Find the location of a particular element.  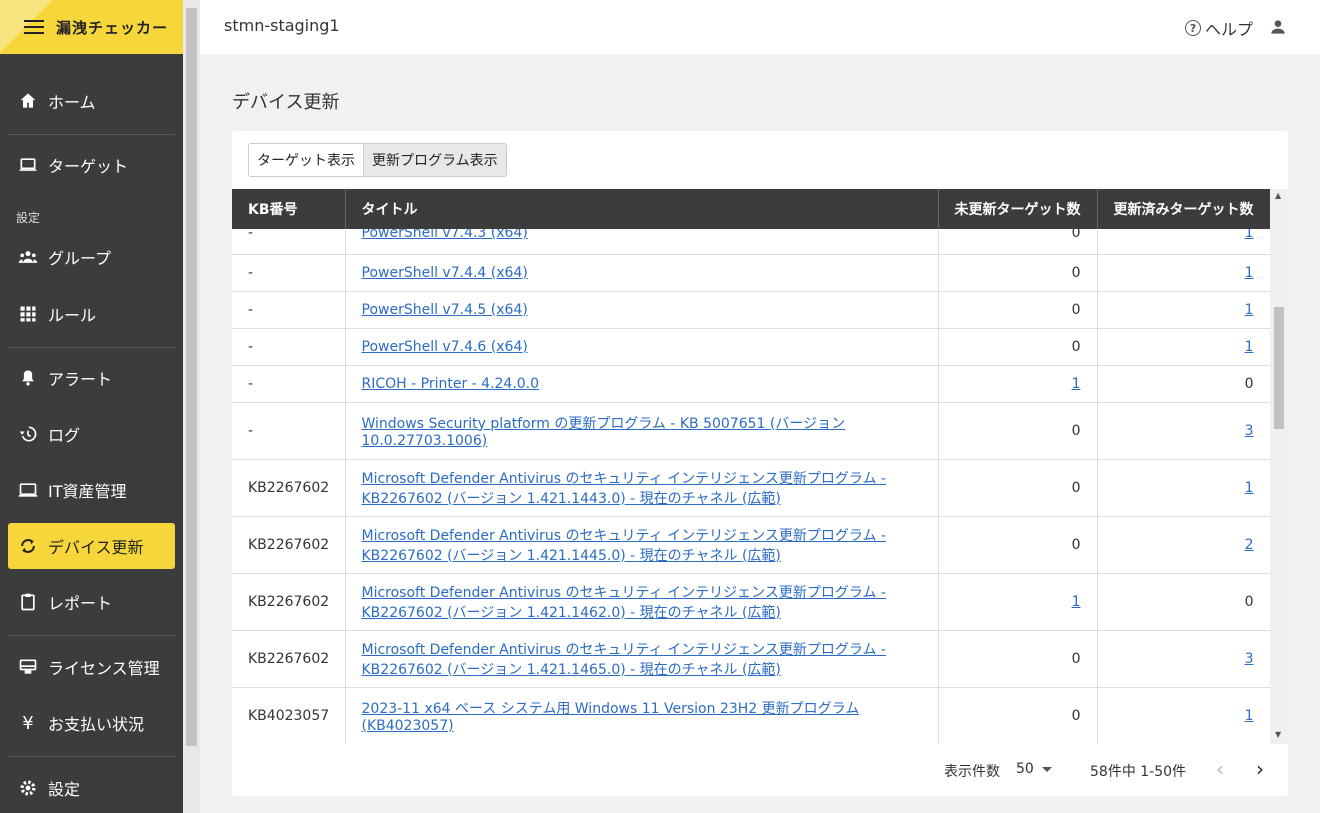

header-title: タイトル is located at coordinates (642, 209).